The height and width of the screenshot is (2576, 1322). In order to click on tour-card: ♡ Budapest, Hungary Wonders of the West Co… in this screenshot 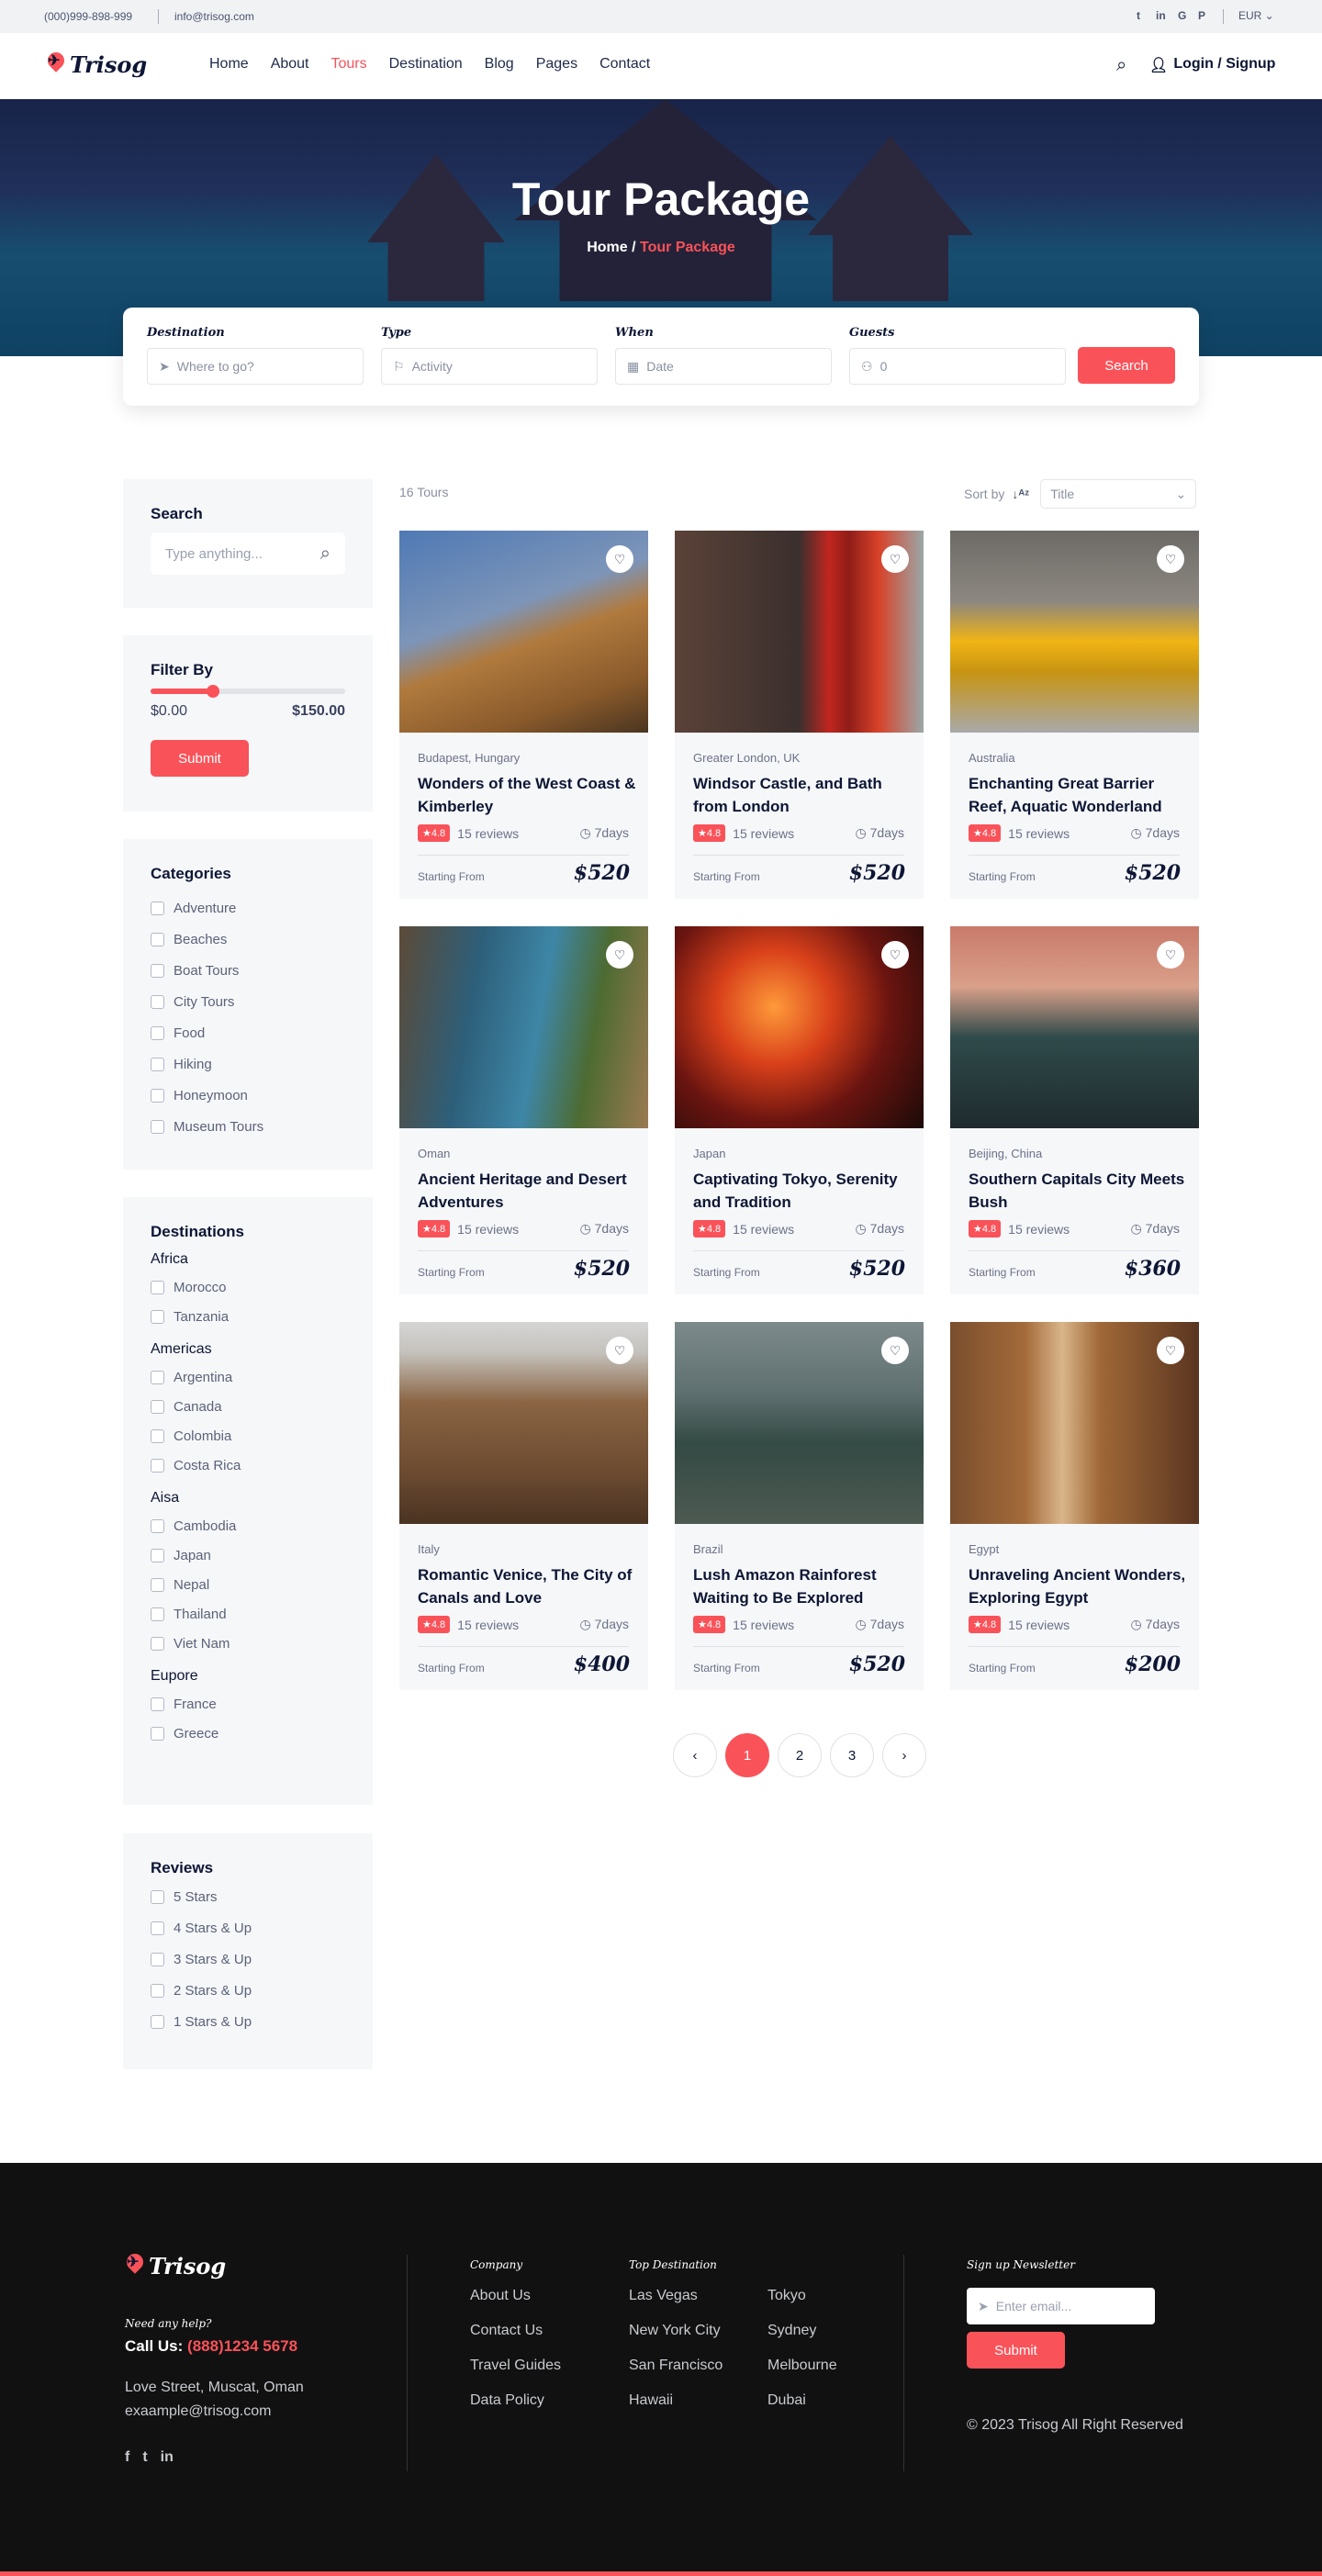, I will do `click(523, 715)`.